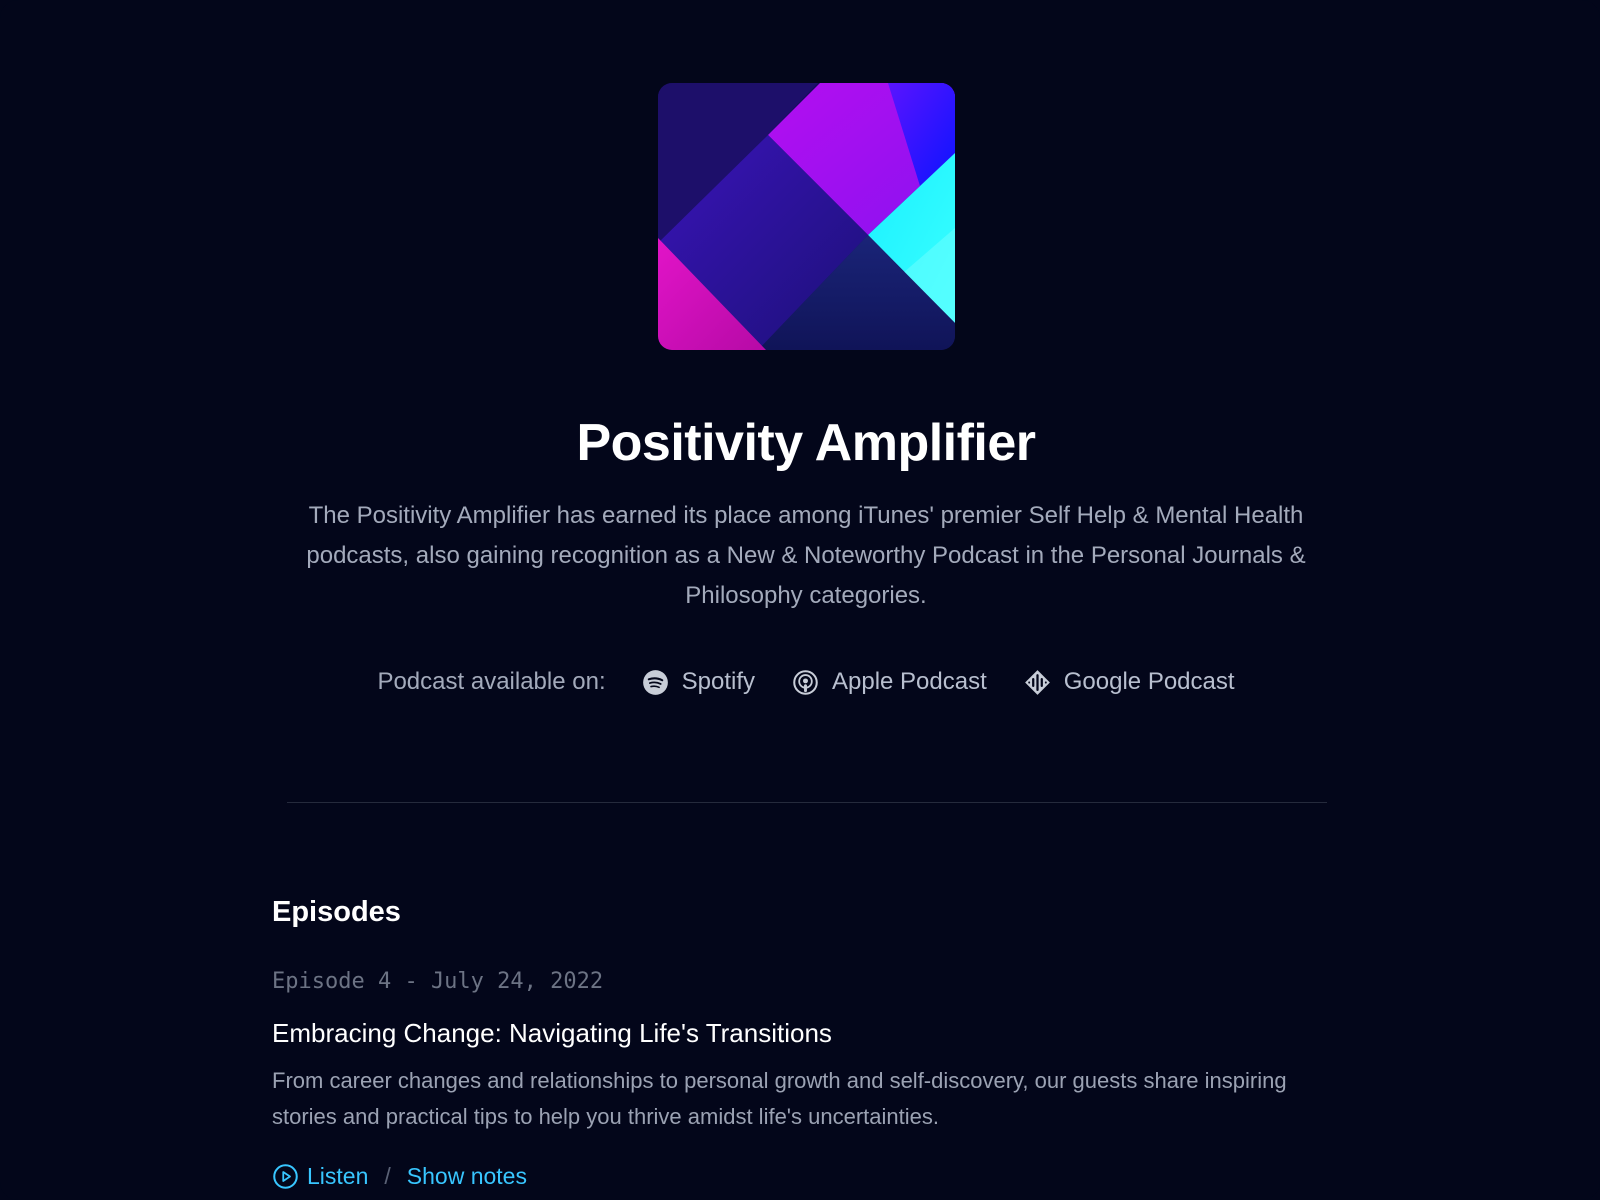 This screenshot has width=1600, height=1200. I want to click on apple-podcast-link: Apple Podcast, so click(889, 682).